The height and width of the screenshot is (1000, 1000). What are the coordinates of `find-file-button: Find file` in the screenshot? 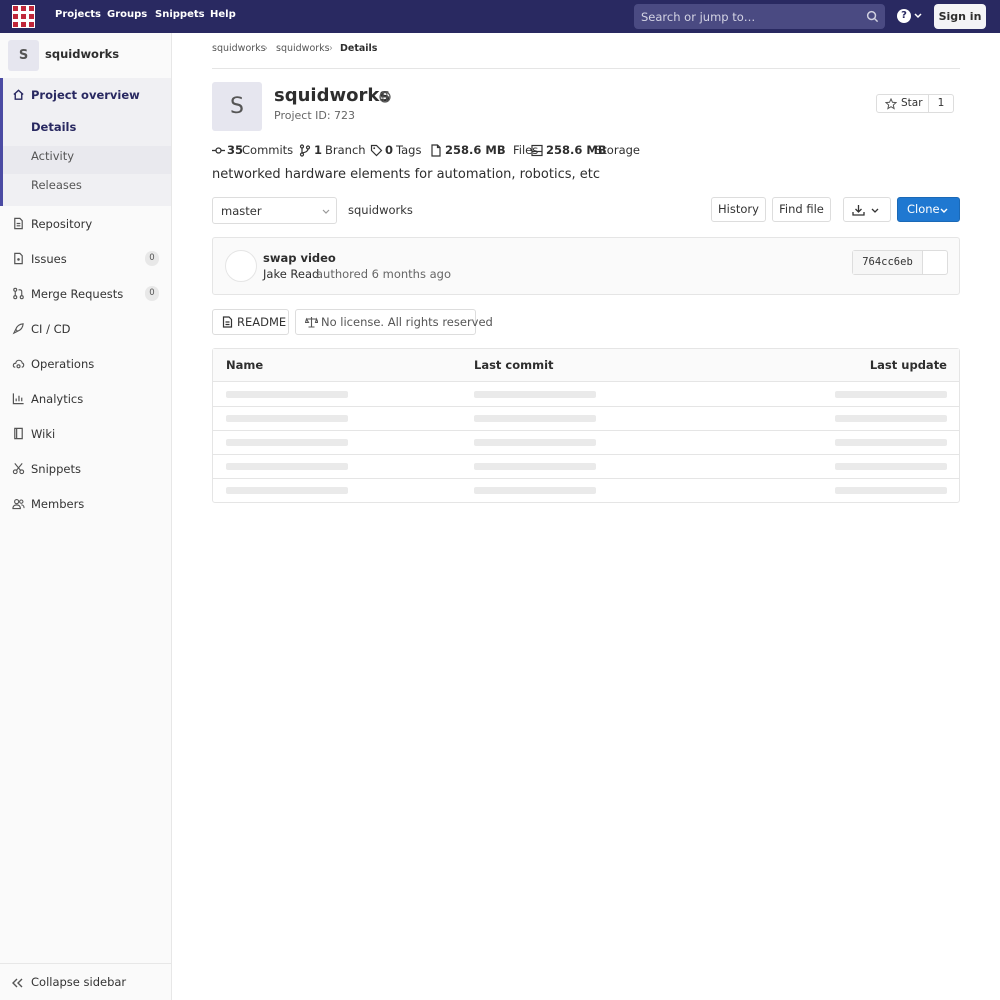 It's located at (801, 209).